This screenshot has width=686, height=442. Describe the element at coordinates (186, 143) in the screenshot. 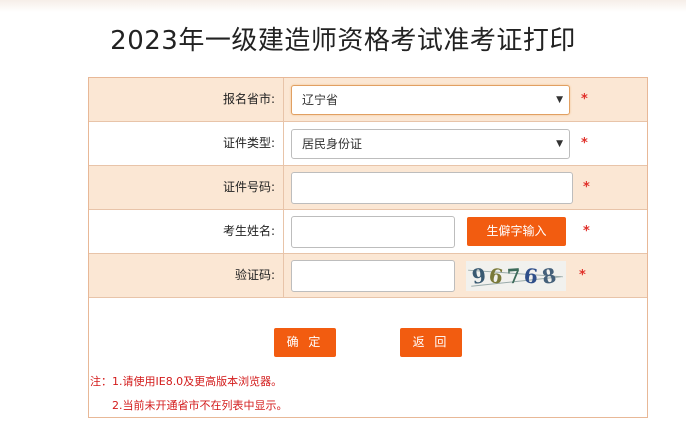

I see `id-type-label: 证件类型:` at that location.